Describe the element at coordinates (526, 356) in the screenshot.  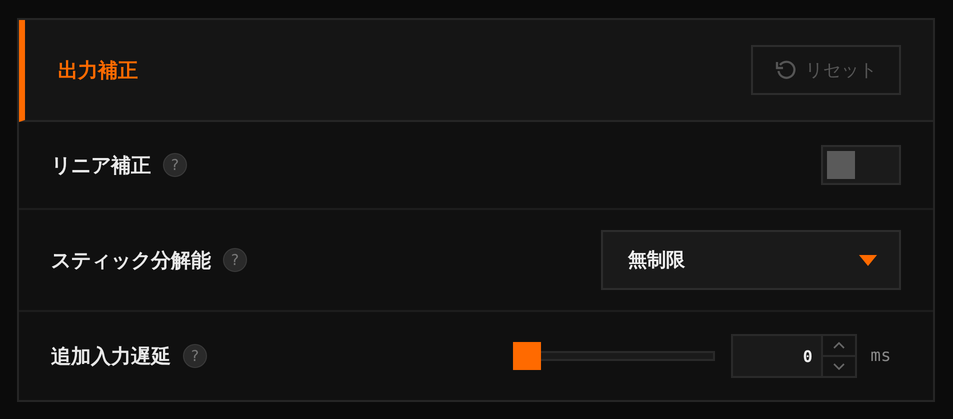
I see `slider-thumb` at that location.